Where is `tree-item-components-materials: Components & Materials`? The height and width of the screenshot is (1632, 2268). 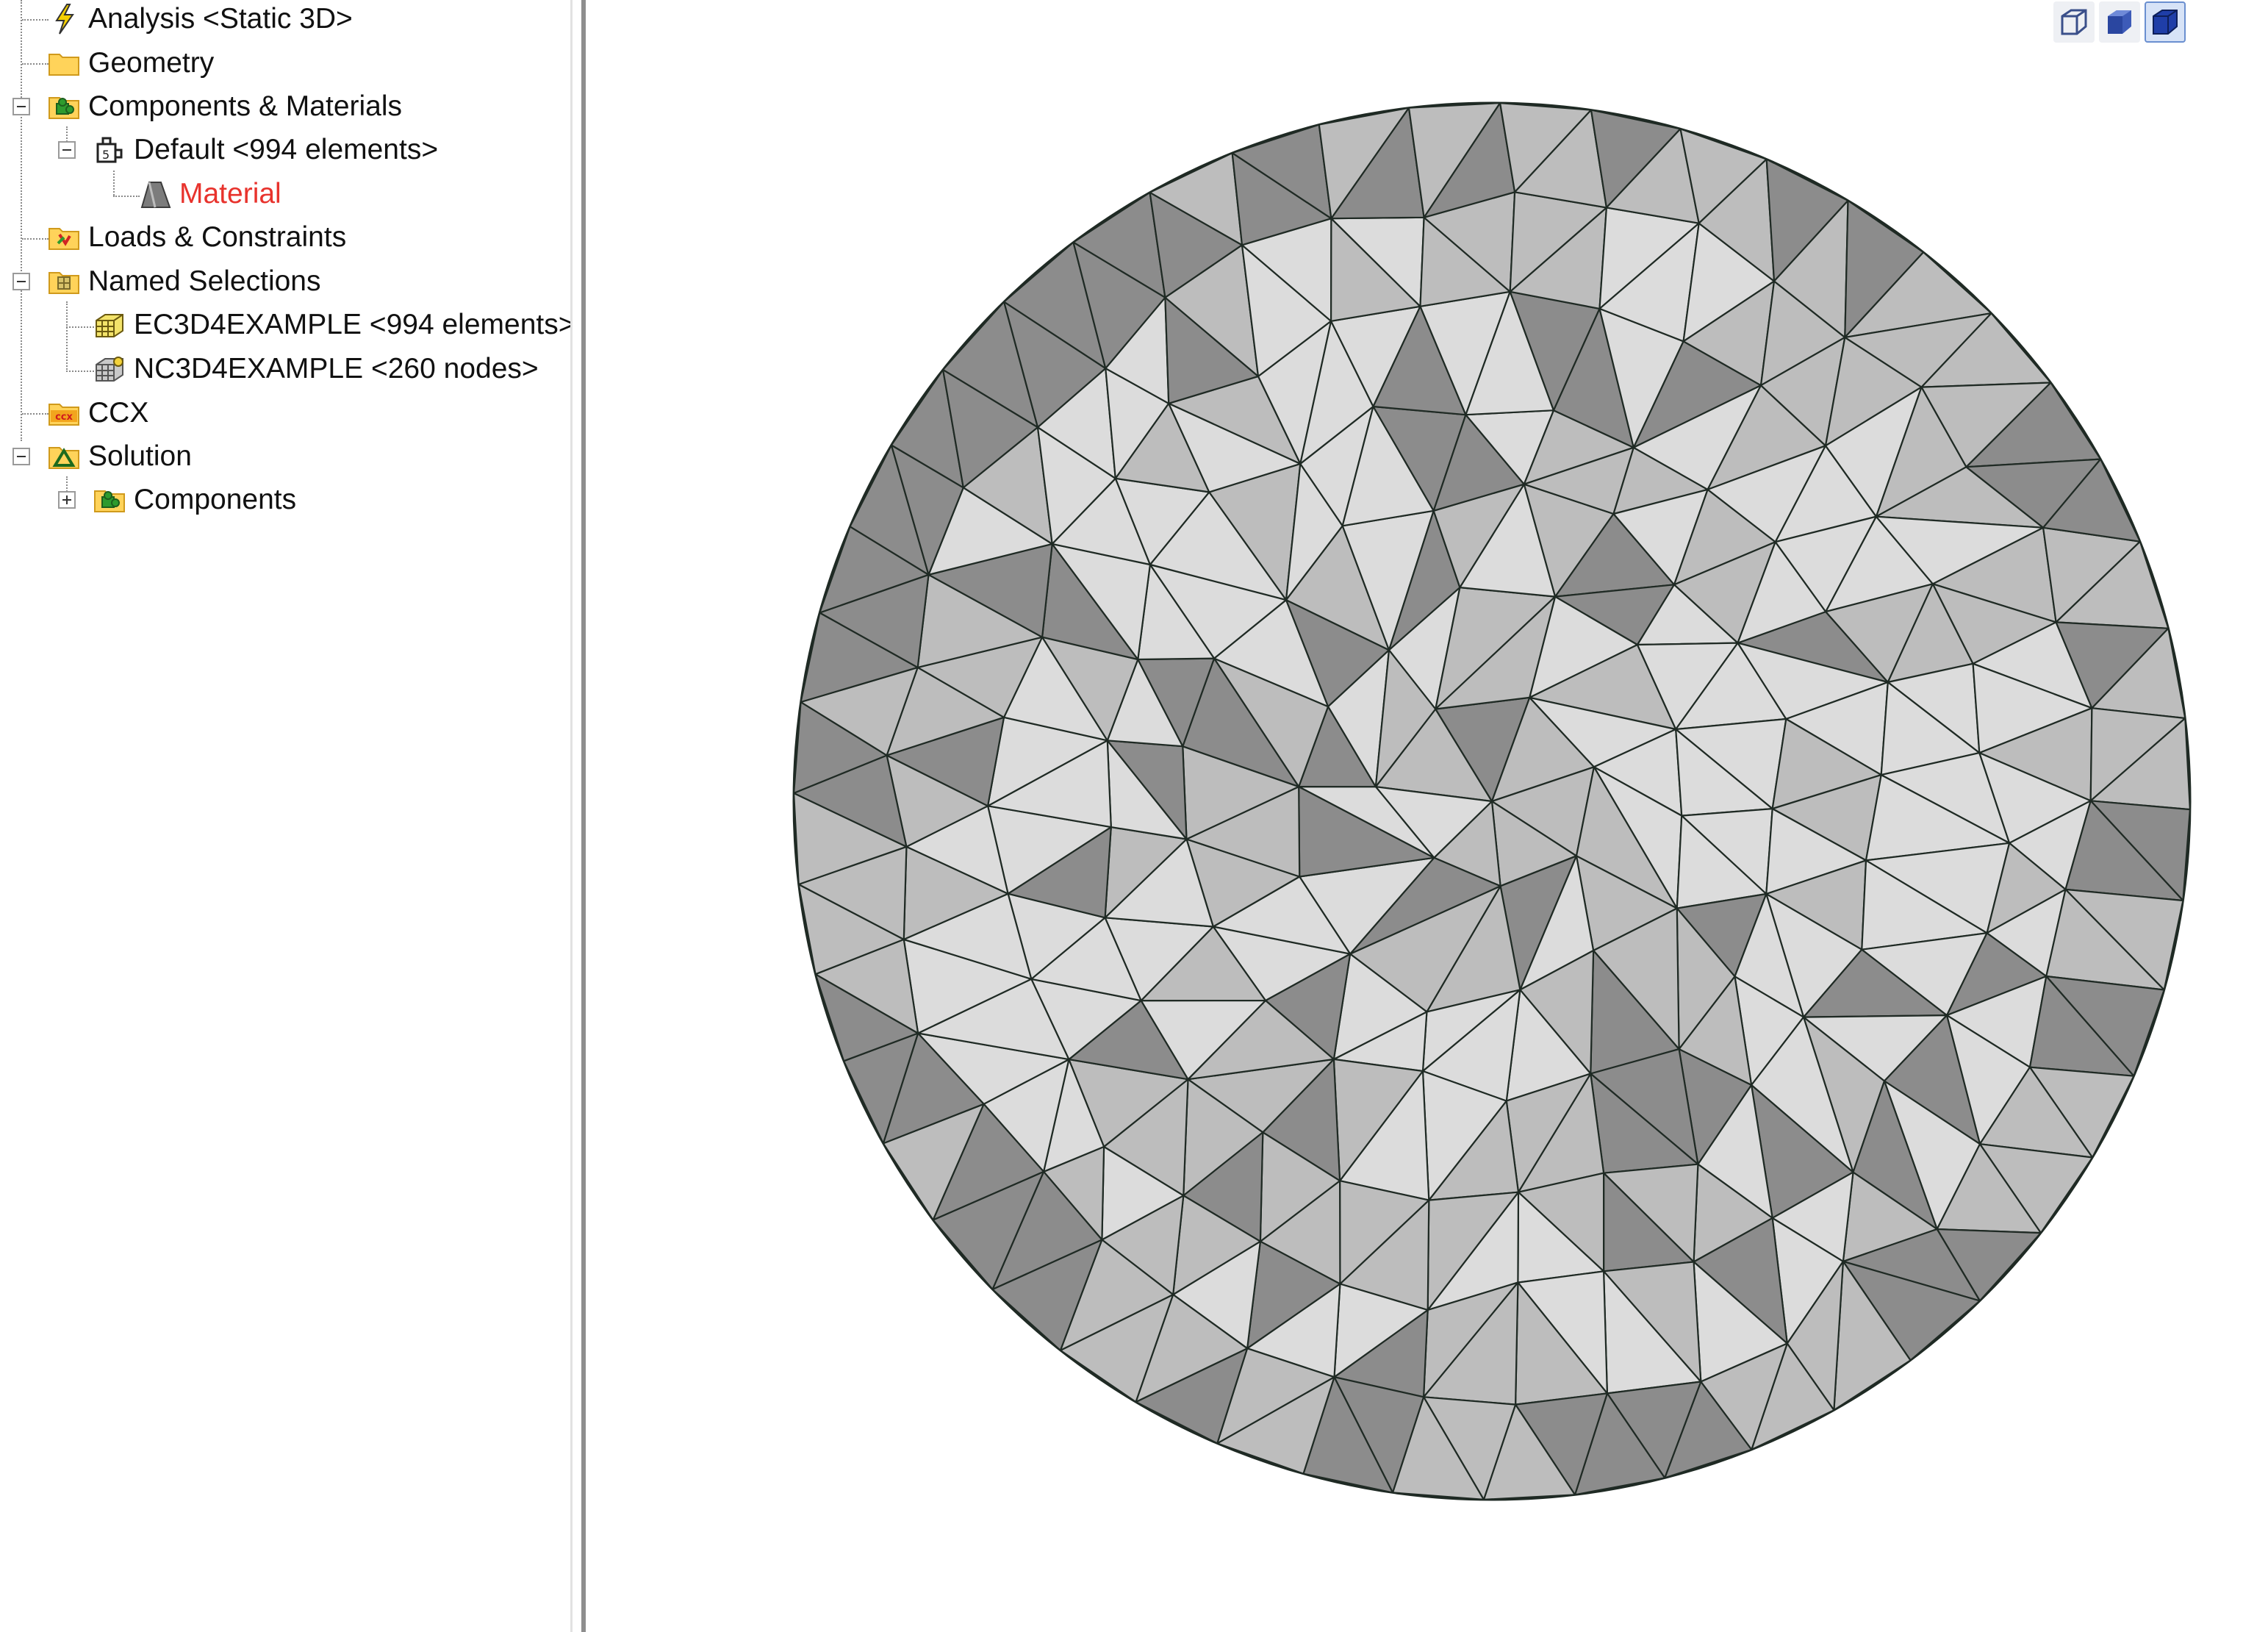
tree-item-components-materials: Components & Materials is located at coordinates (225, 107).